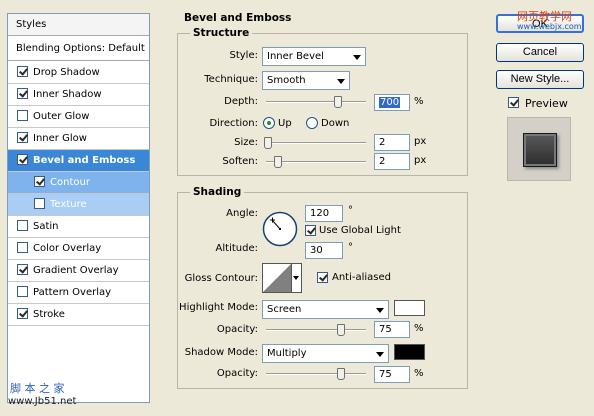 This screenshot has height=416, width=594. I want to click on shadow-opacity-unit: %, so click(419, 373).